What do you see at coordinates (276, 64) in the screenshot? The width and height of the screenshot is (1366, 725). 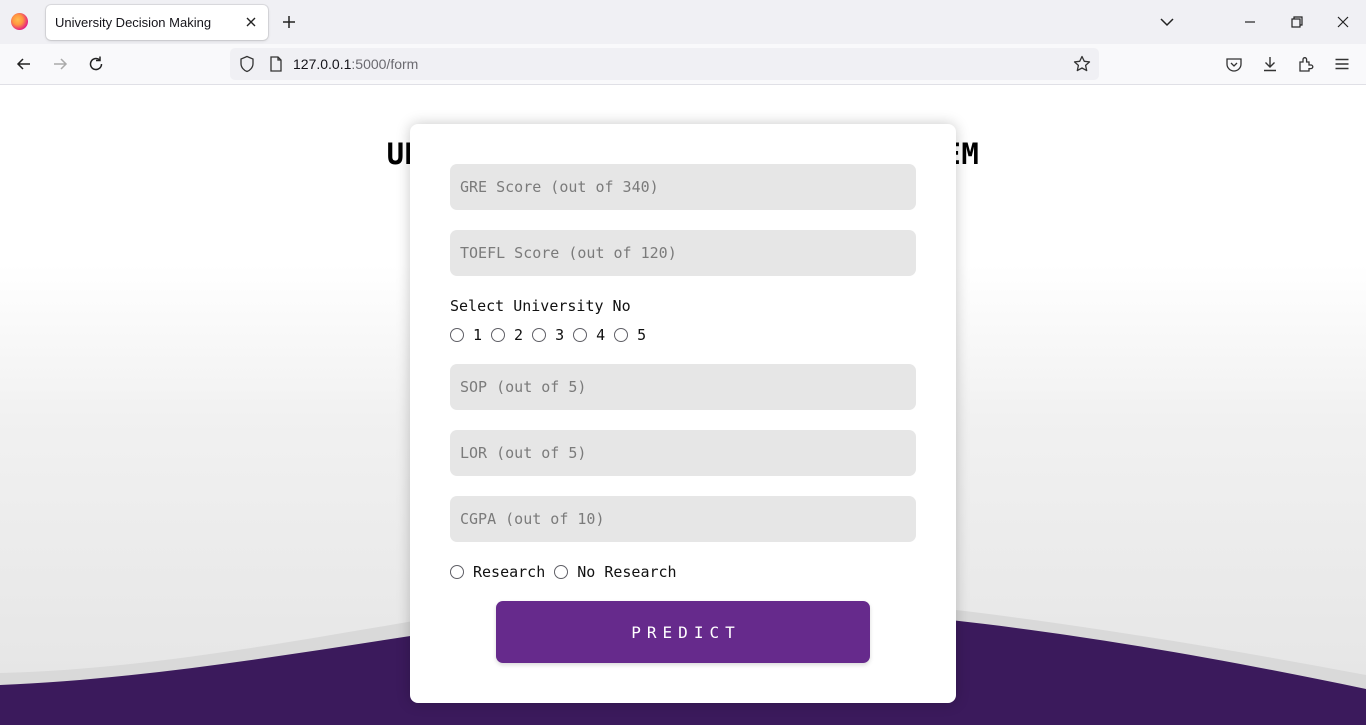 I see `page-info-icon` at bounding box center [276, 64].